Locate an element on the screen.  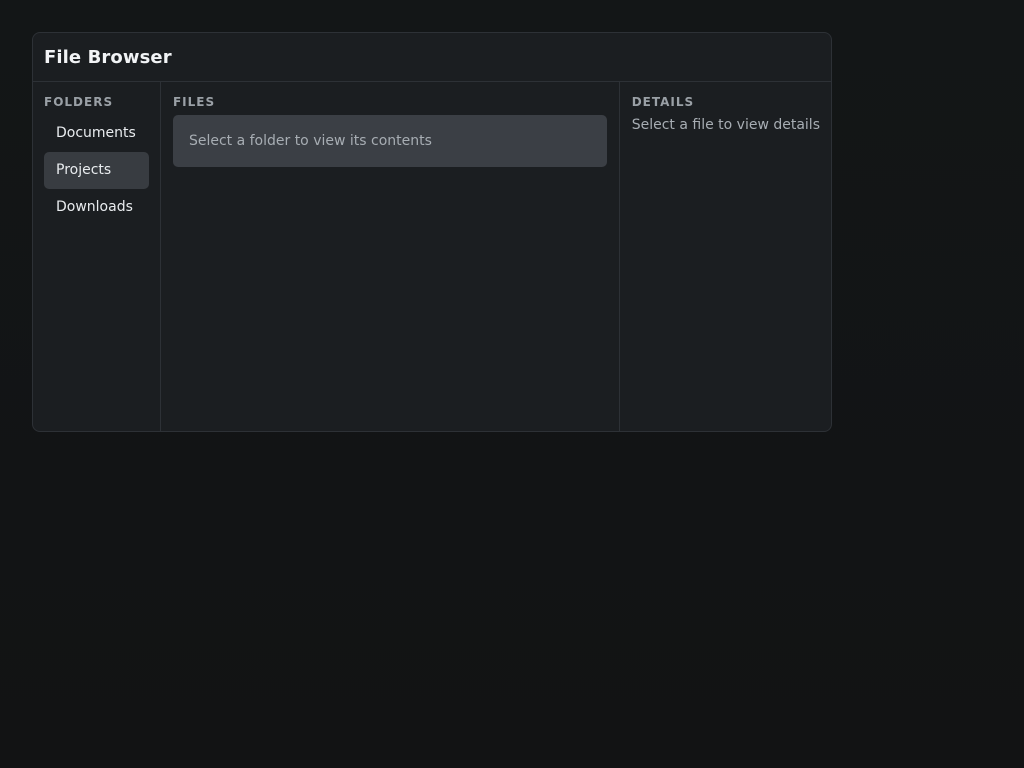
files-empty-state: Select a folder to view its contents is located at coordinates (389, 141).